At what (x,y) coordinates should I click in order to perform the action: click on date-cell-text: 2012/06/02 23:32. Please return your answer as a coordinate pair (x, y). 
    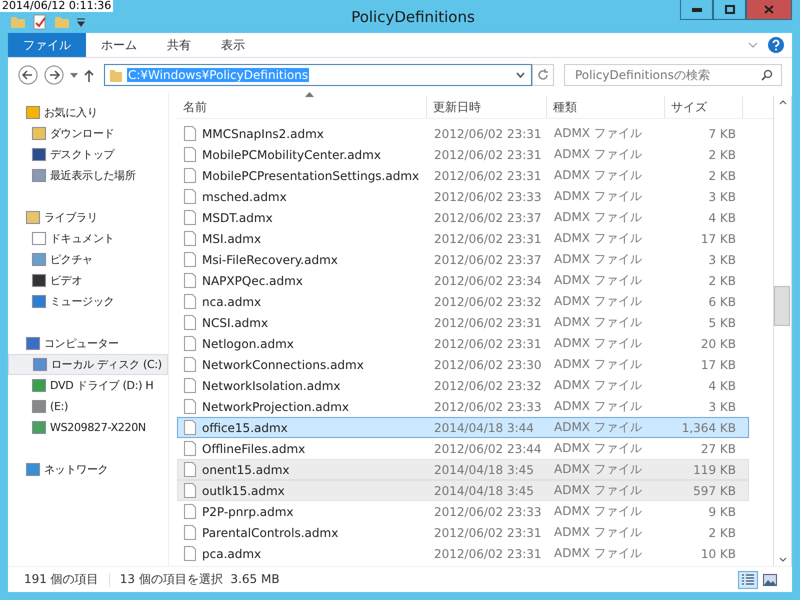
    Looking at the image, I should click on (488, 385).